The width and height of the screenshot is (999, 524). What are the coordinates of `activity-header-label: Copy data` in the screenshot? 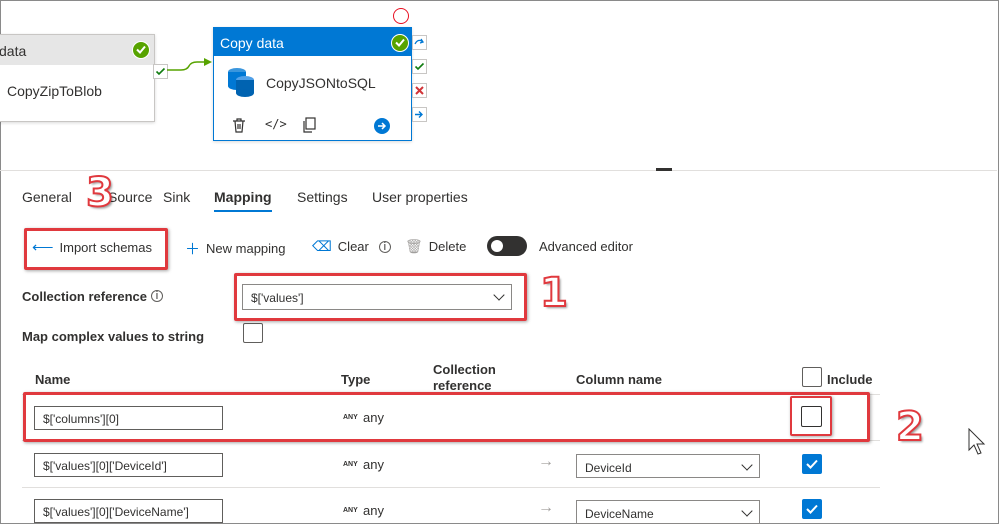 It's located at (252, 43).